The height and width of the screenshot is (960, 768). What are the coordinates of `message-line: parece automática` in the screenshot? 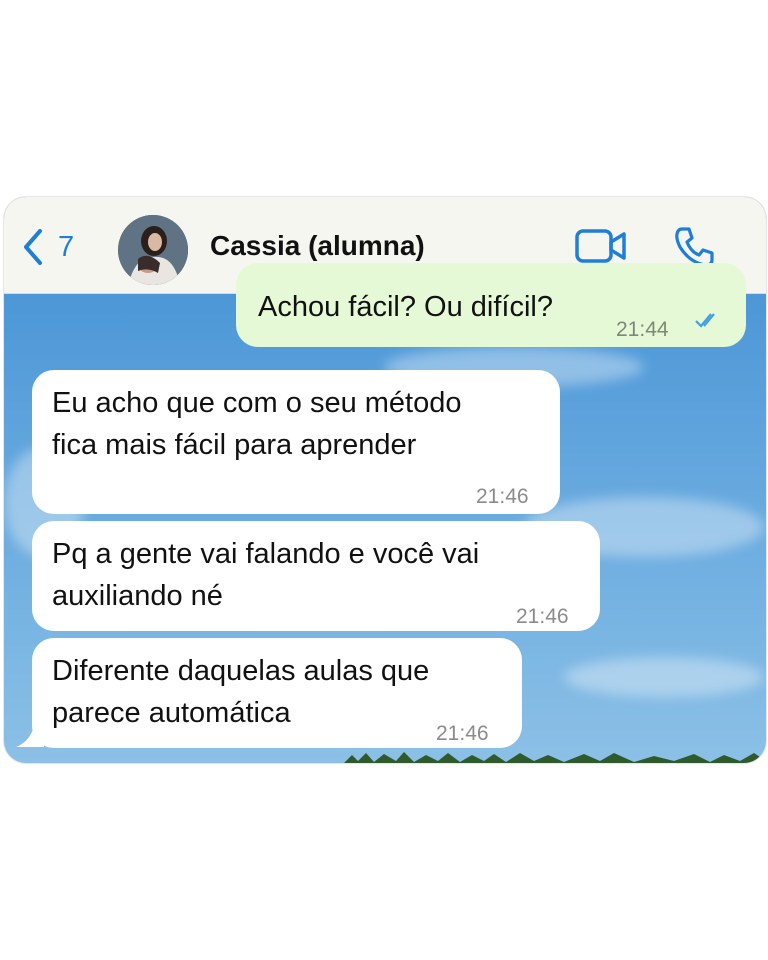 It's located at (171, 713).